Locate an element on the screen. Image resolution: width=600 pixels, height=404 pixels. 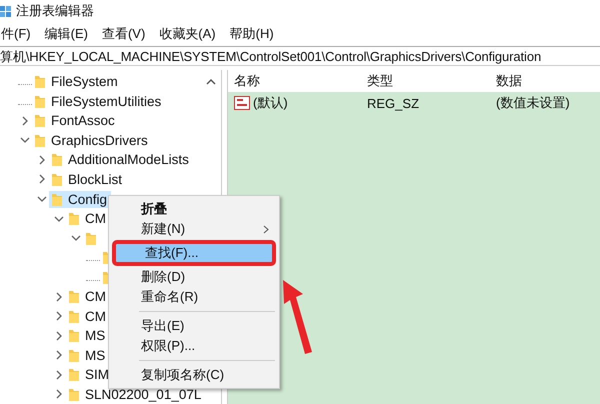
app-icon is located at coordinates (6, 11).